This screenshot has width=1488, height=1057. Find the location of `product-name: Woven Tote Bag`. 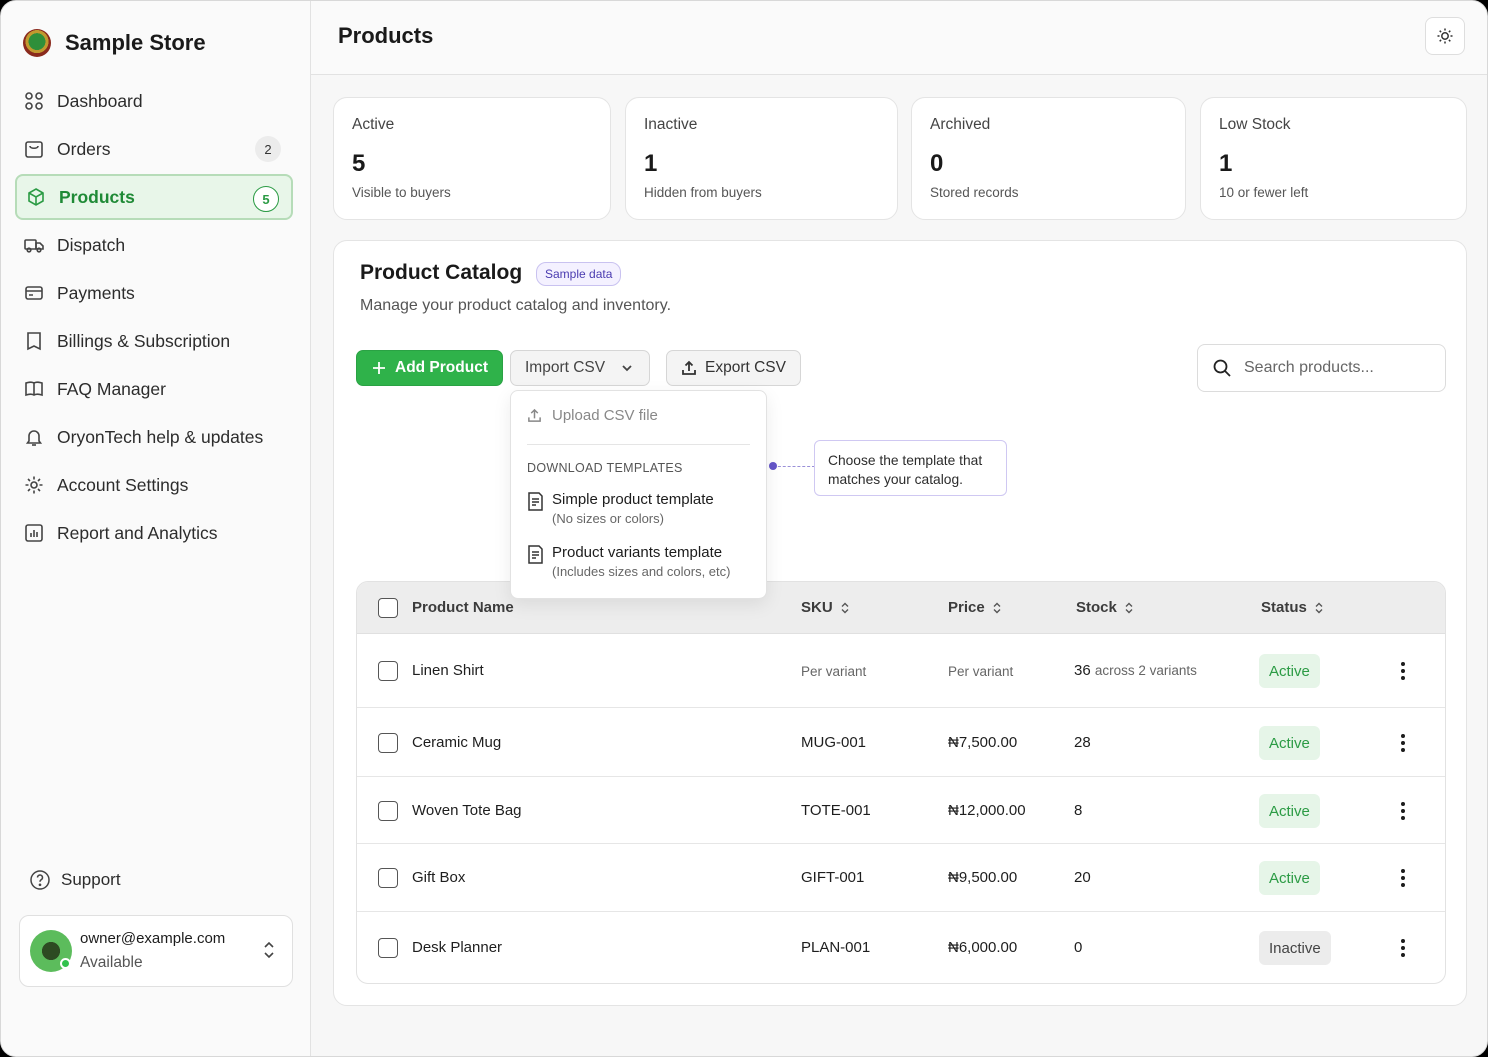

product-name: Woven Tote Bag is located at coordinates (467, 810).